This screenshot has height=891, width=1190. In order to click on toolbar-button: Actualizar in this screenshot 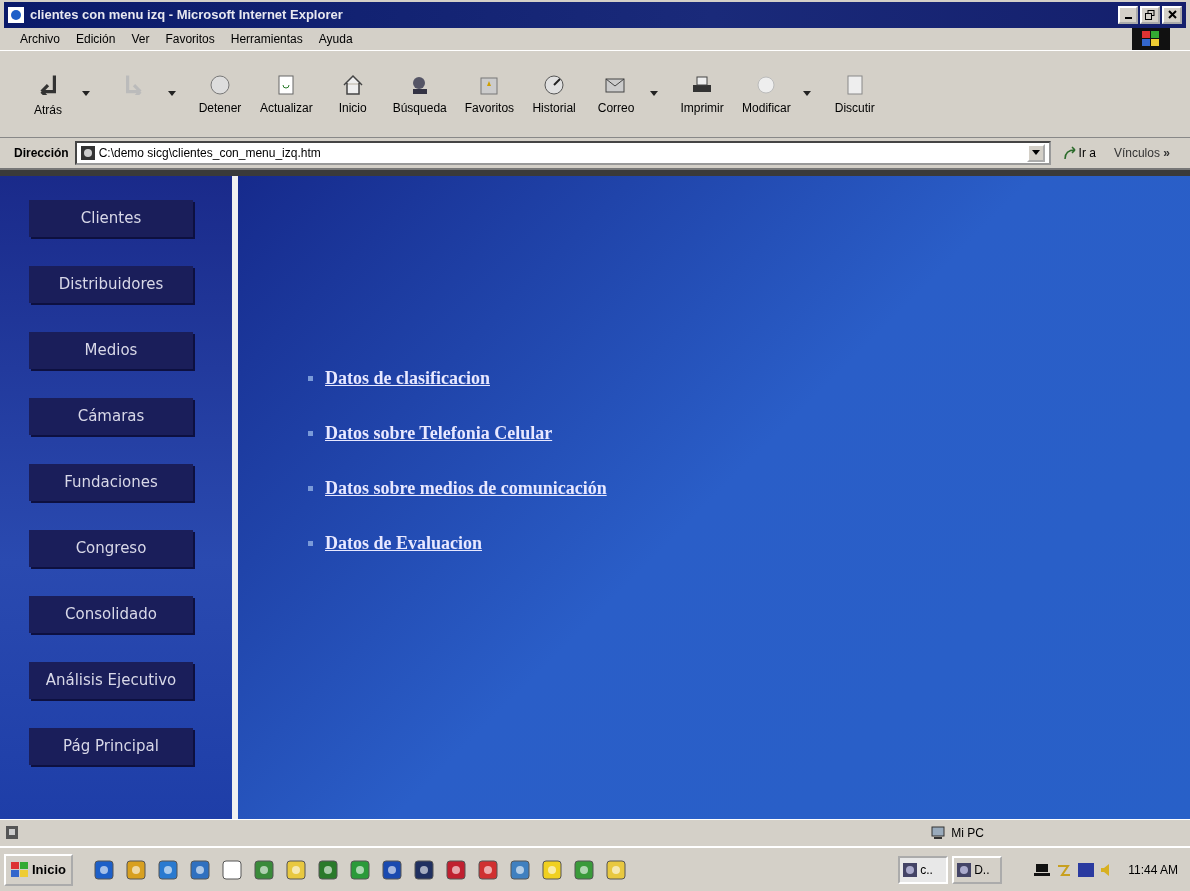, I will do `click(286, 93)`.